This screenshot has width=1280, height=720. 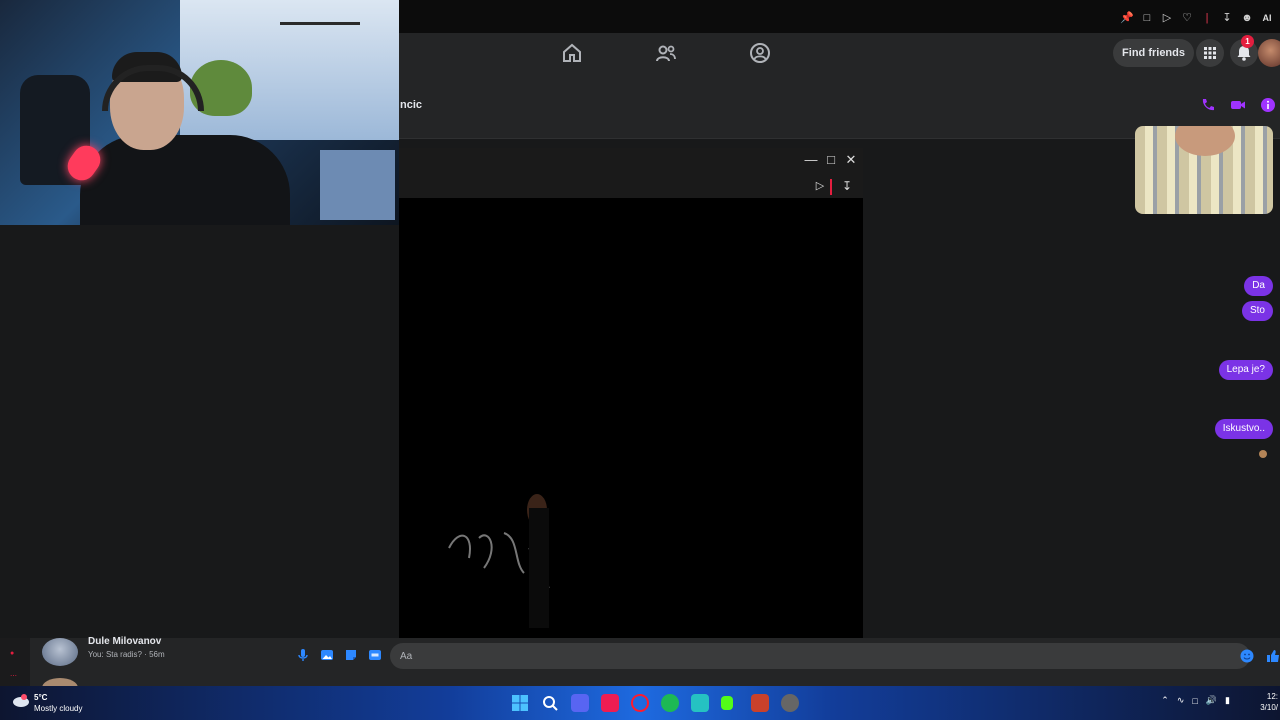 I want to click on message-bubble: Lepa je?, so click(x=1245, y=370).